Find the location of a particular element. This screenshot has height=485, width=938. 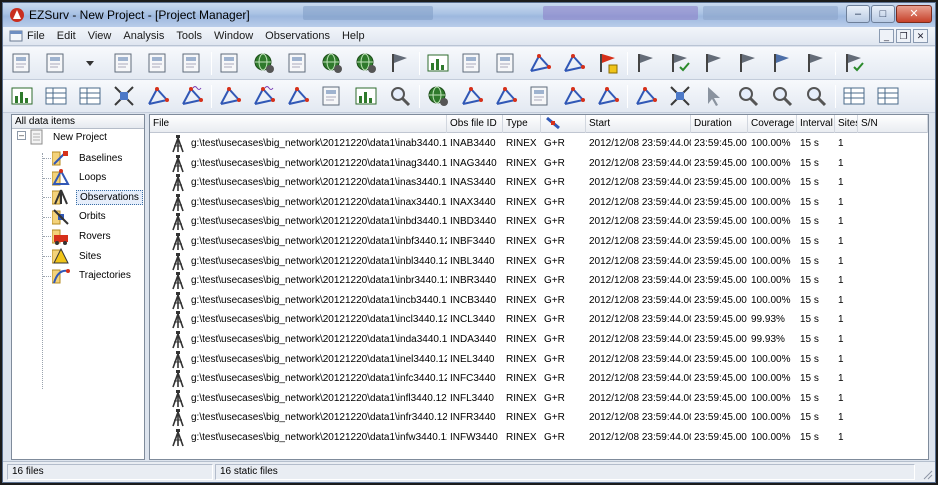

tree-root-node: New Project is located at coordinates (70, 137).